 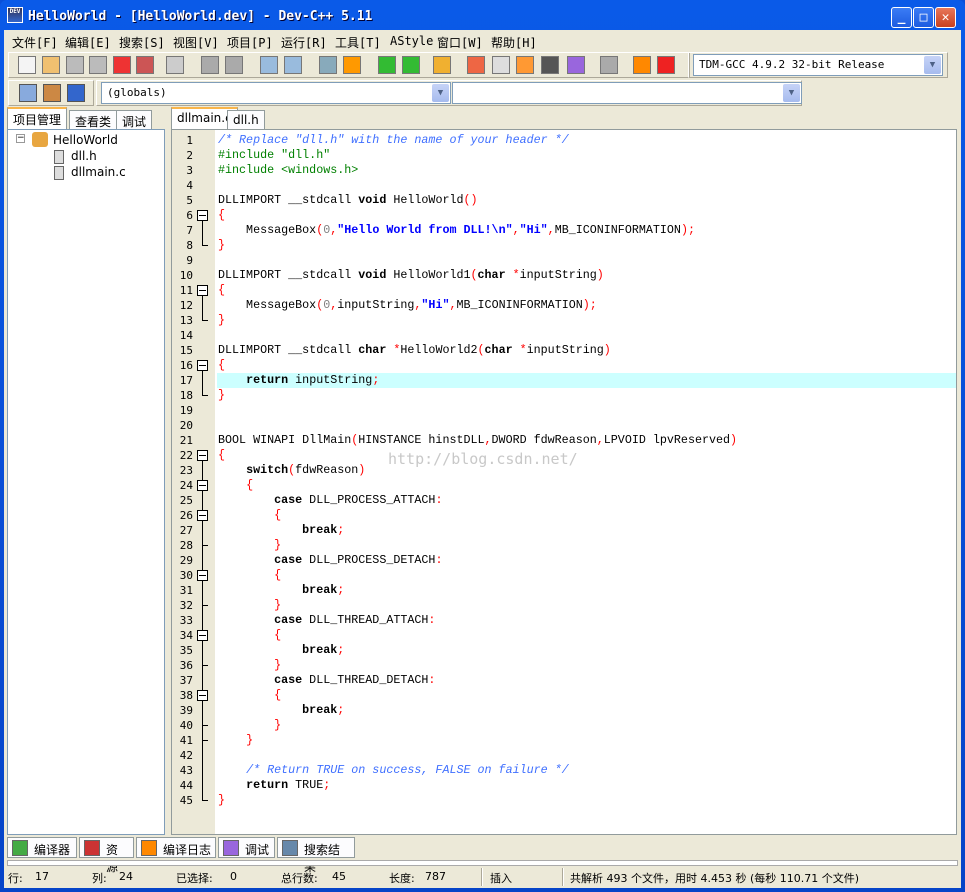 What do you see at coordinates (20, 138) in the screenshot?
I see `collapse-icon: −` at bounding box center [20, 138].